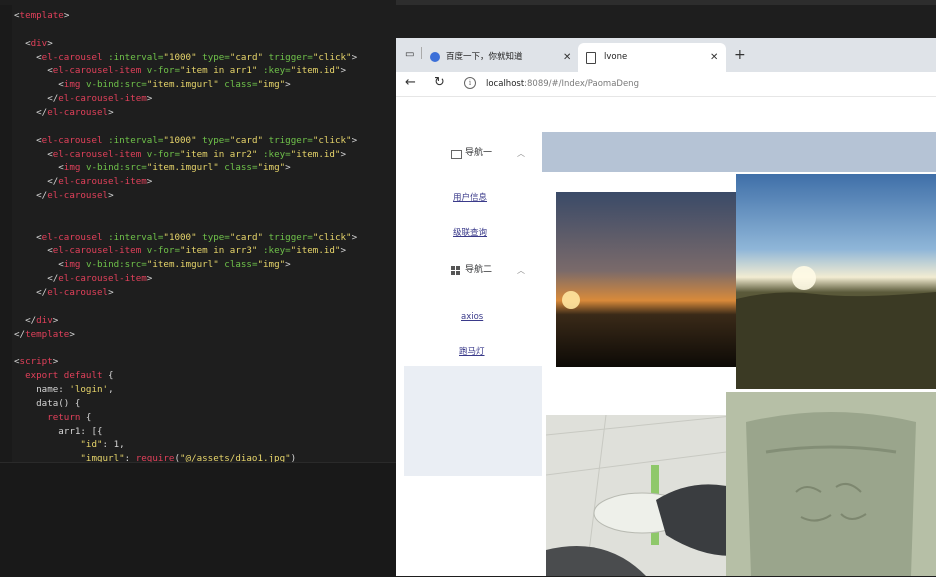  What do you see at coordinates (472, 352) in the screenshot?
I see `sidebar-item-marquee: 跑马灯` at bounding box center [472, 352].